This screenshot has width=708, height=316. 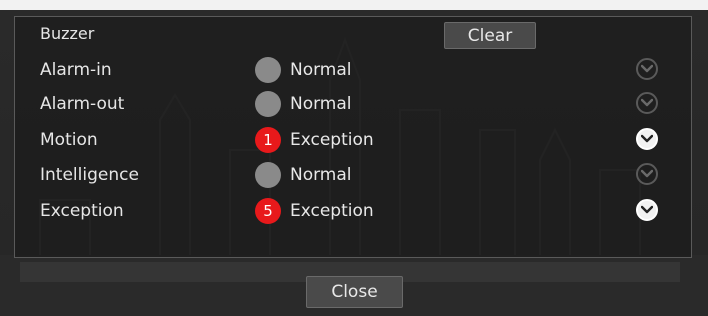 I want to click on exception-count-badge: 1, so click(x=268, y=140).